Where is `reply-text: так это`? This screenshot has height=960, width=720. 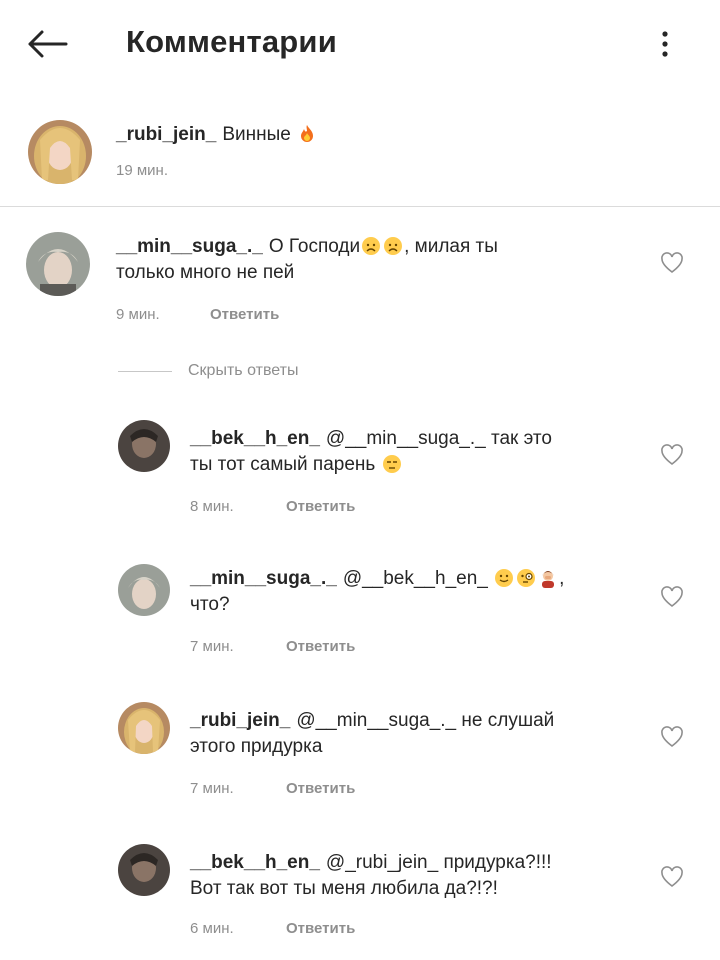
reply-text: так это is located at coordinates (521, 438).